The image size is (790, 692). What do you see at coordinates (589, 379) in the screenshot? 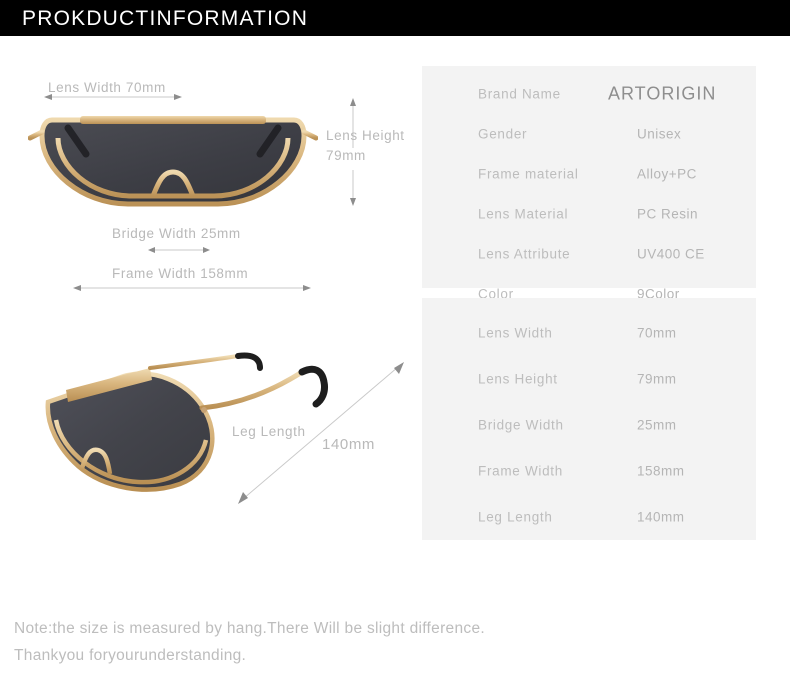
I see `table-row: Lens Height 79mm` at bounding box center [589, 379].